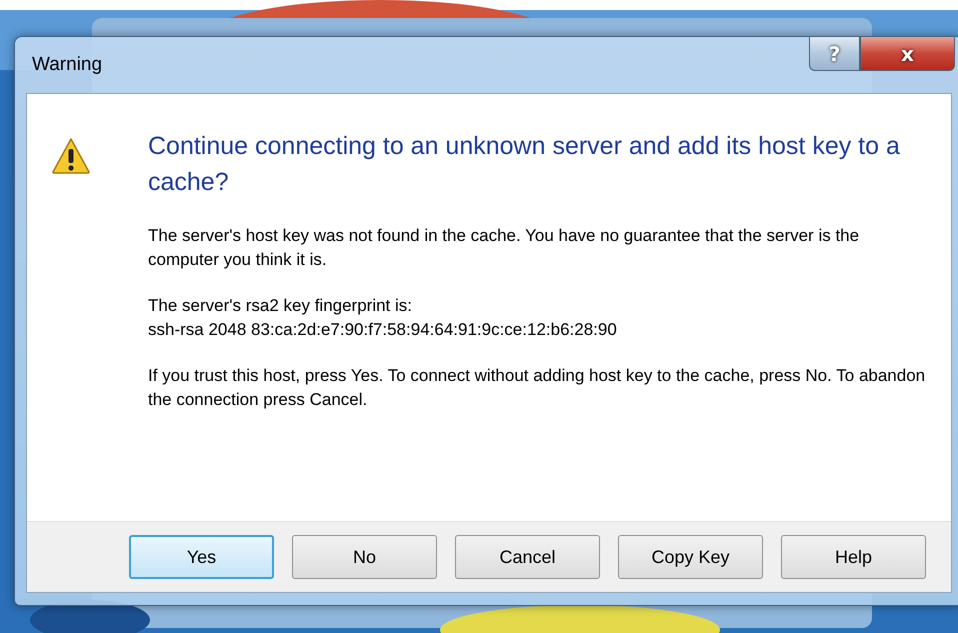 Image resolution: width=958 pixels, height=633 pixels. Describe the element at coordinates (201, 557) in the screenshot. I see `dialog-button: Yes` at that location.